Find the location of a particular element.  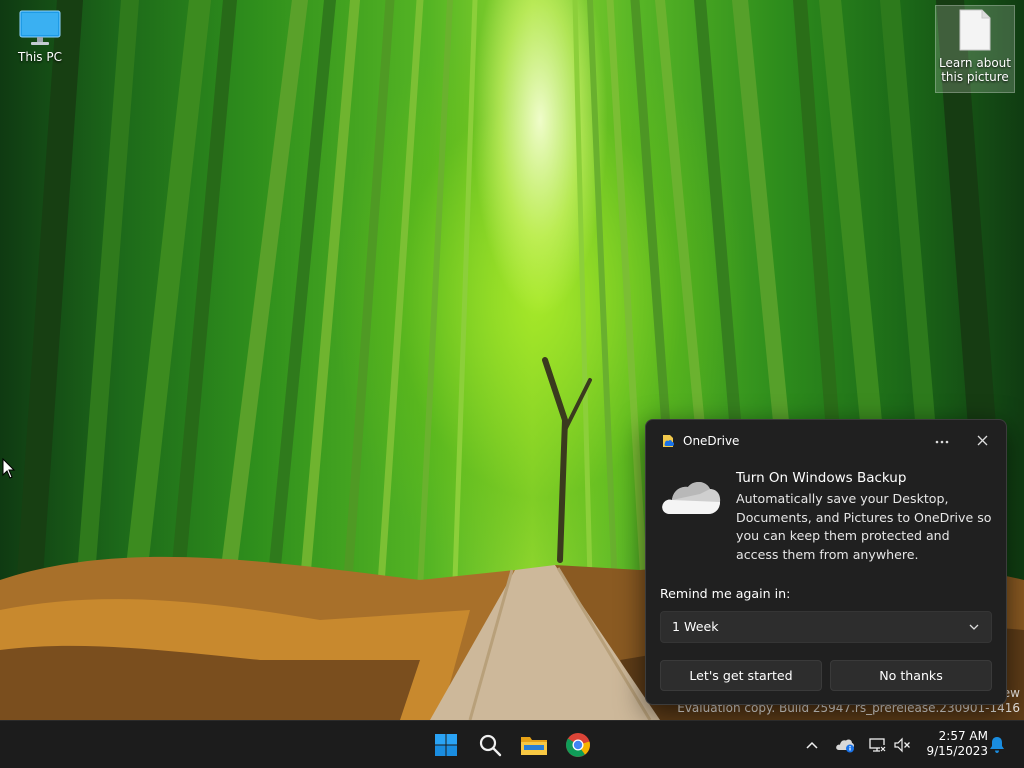

clock-time: 2:57 AM is located at coordinates (963, 736).